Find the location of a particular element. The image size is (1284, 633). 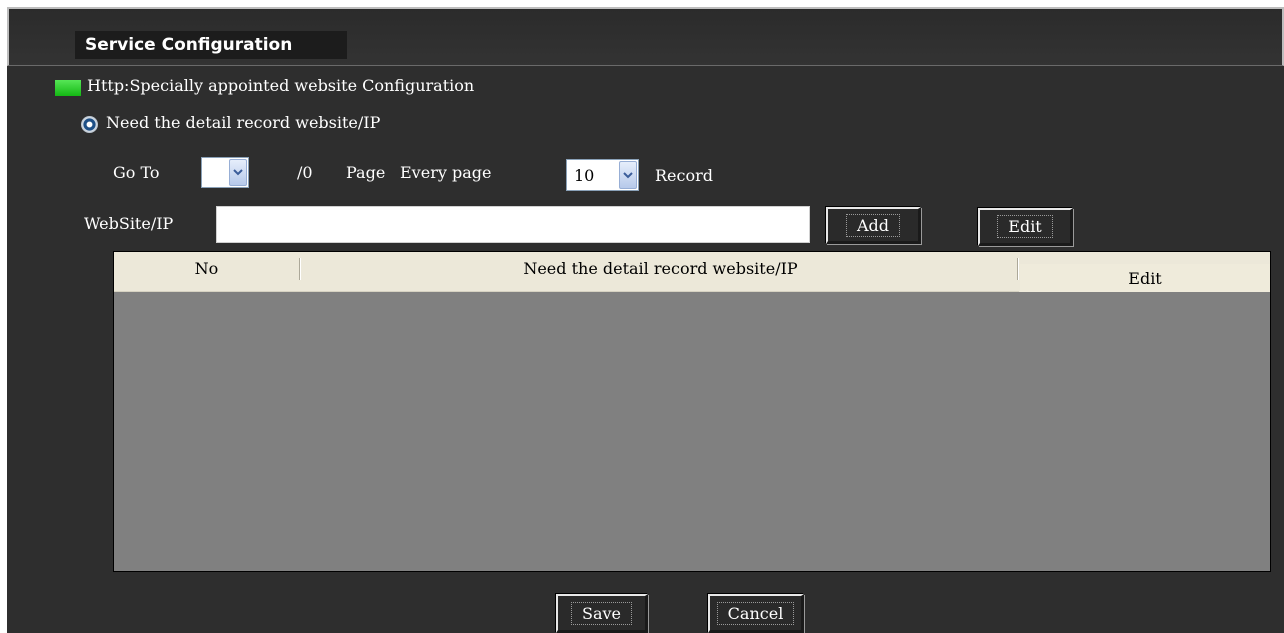

total-pages: /0 is located at coordinates (305, 172).